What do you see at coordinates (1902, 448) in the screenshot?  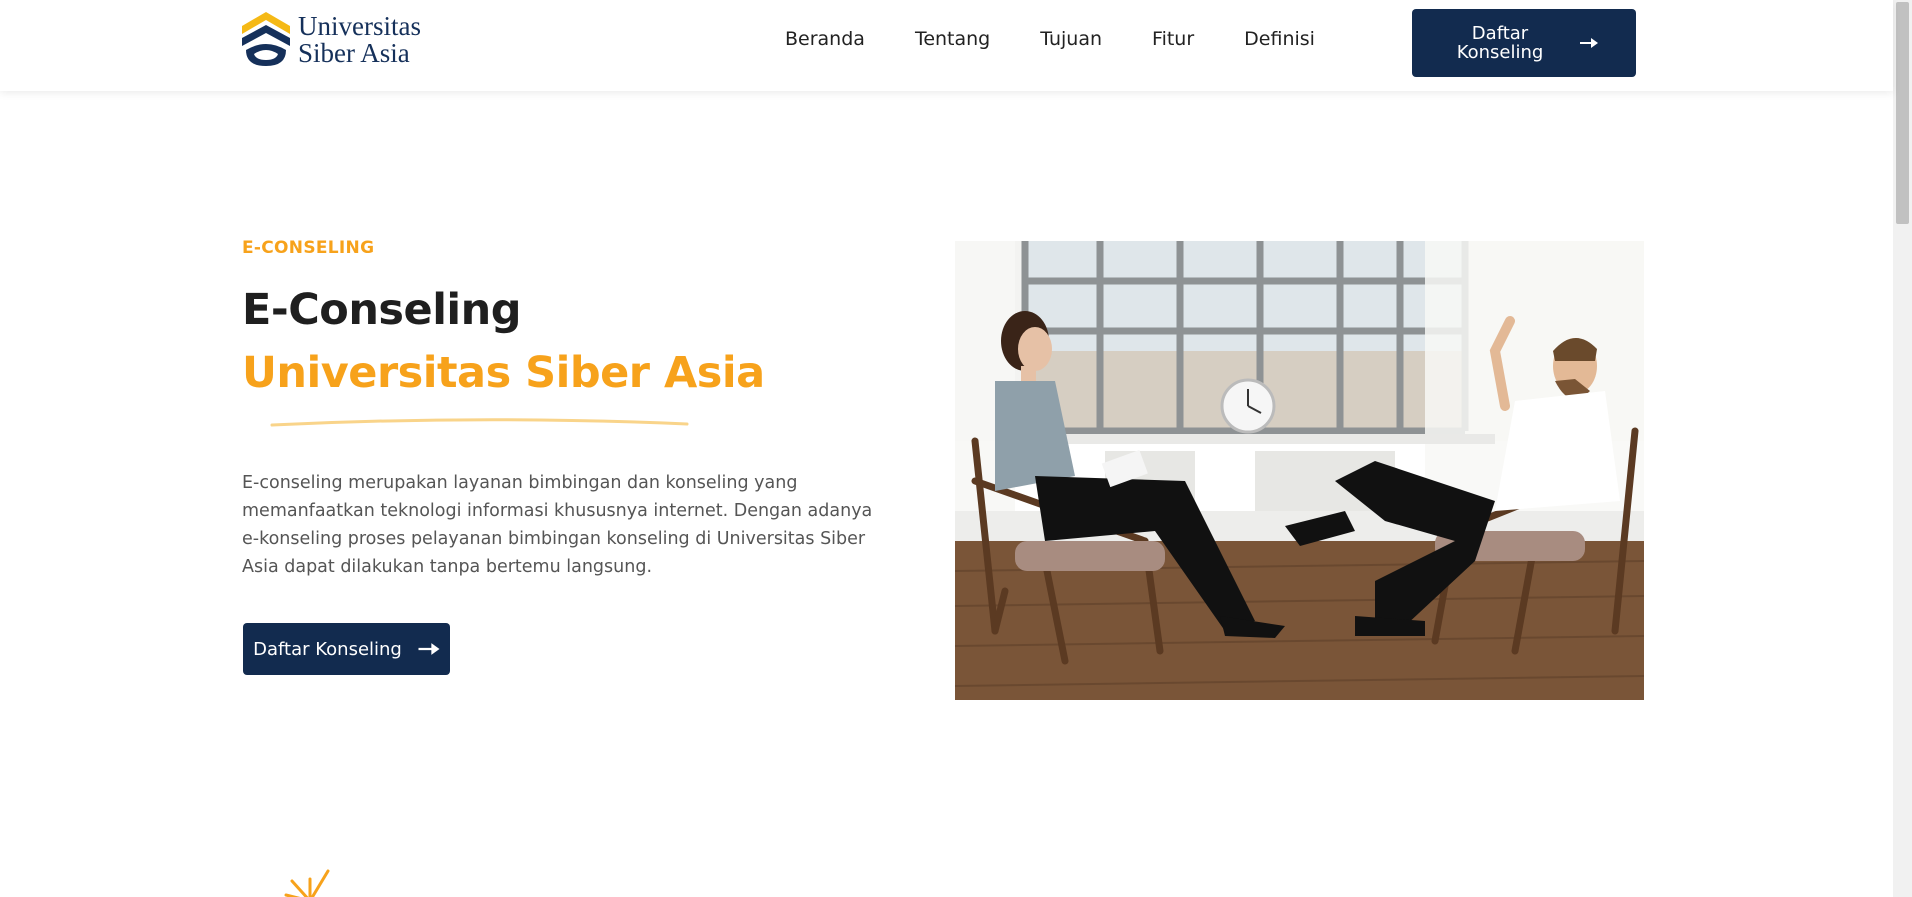 I see `page-scrollbar` at bounding box center [1902, 448].